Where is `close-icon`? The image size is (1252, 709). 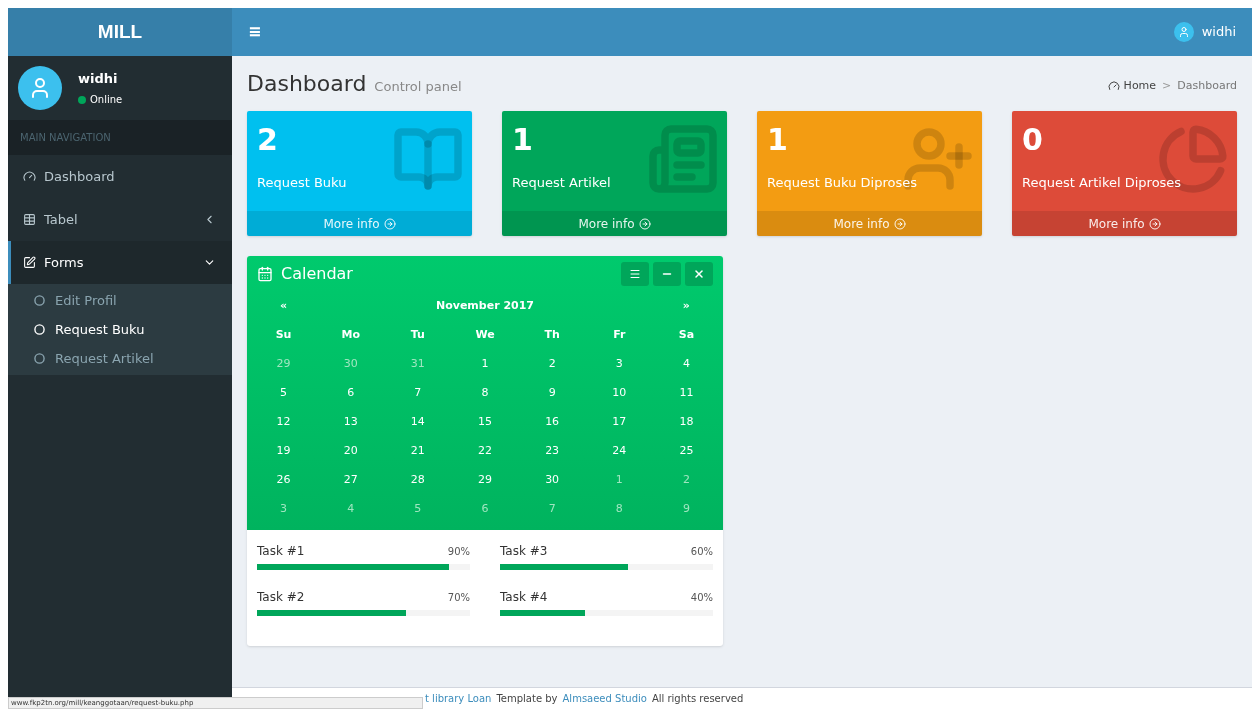 close-icon is located at coordinates (699, 274).